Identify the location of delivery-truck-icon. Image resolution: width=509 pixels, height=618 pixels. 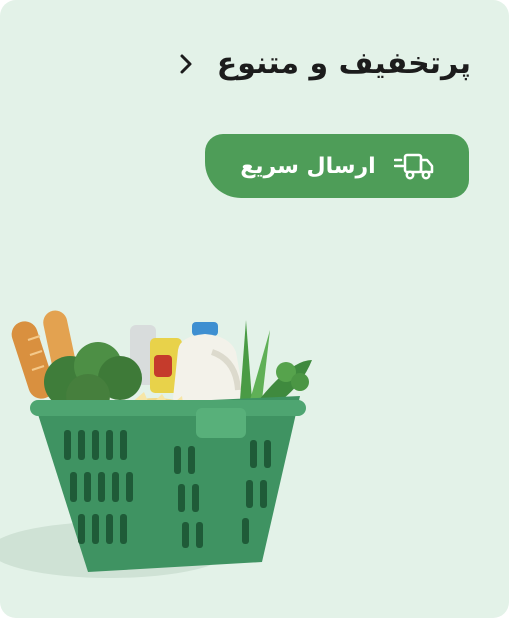
(413, 166).